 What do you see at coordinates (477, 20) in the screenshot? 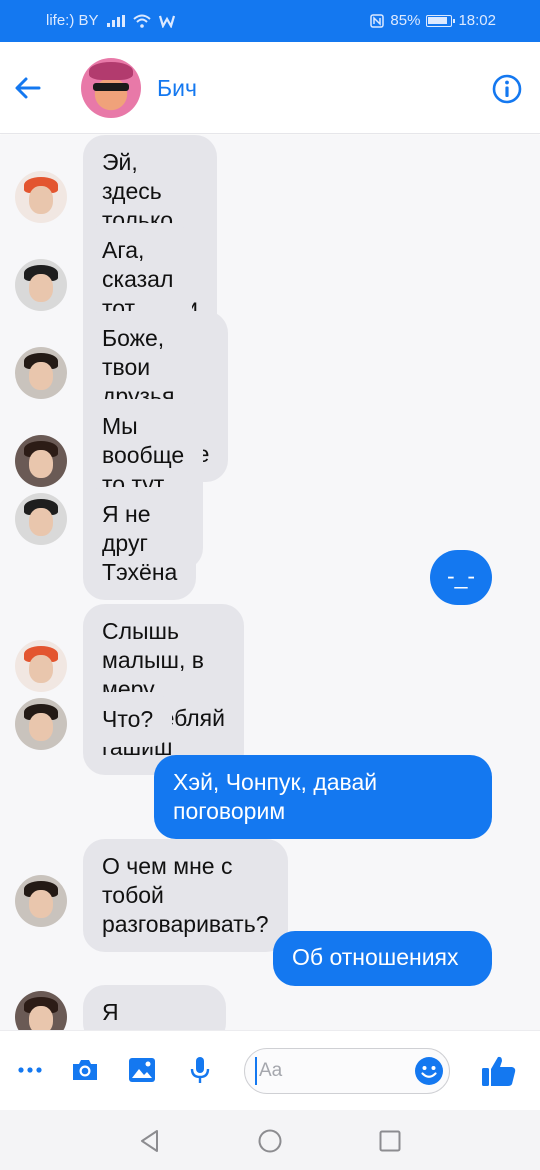
I see `clock: 18:02` at bounding box center [477, 20].